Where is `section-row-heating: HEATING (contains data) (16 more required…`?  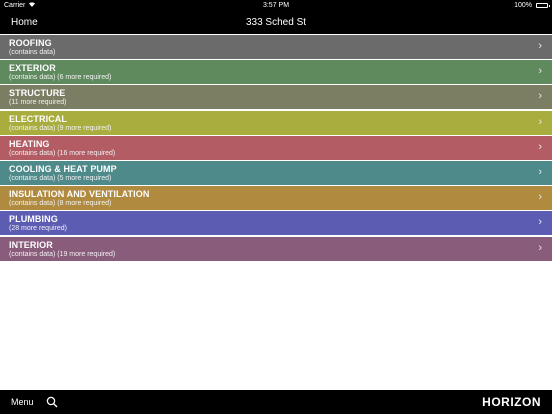
section-row-heating: HEATING (contains data) (16 more required… is located at coordinates (276, 147).